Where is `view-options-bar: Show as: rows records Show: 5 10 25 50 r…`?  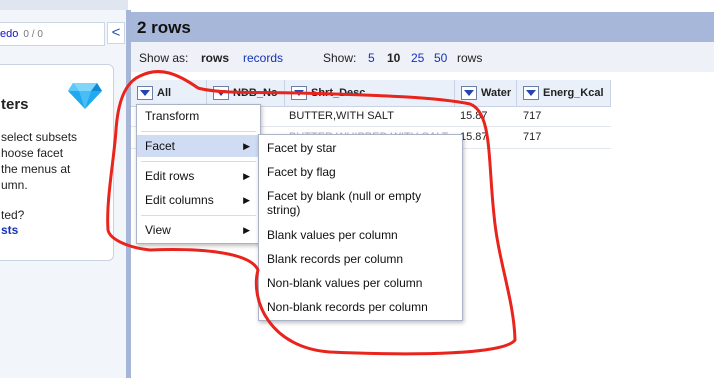 view-options-bar: Show as: rows records Show: 5 10 25 50 r… is located at coordinates (422, 57).